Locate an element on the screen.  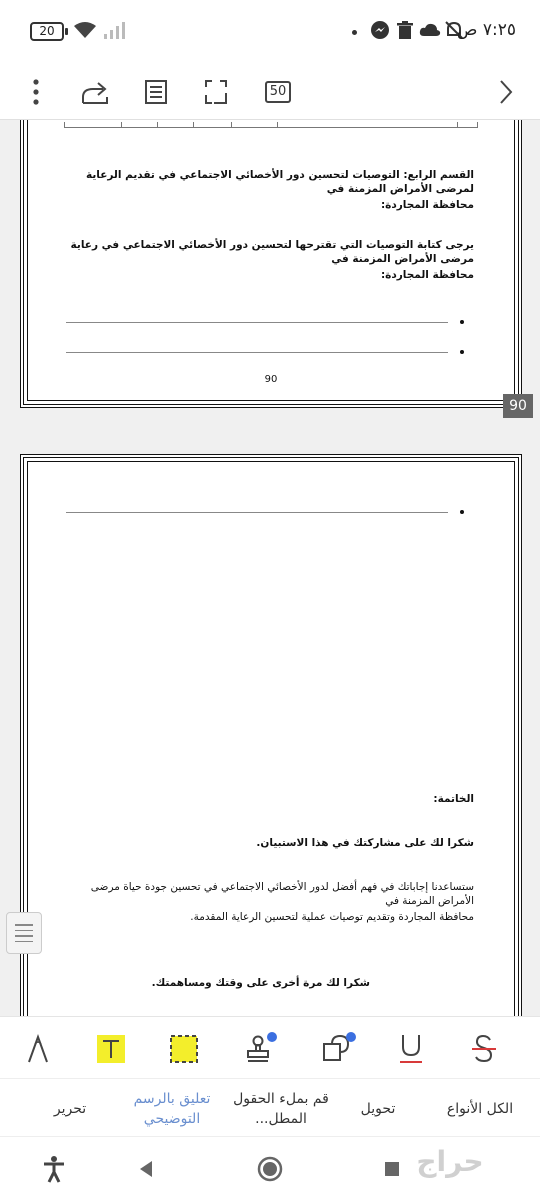
trash-icon is located at coordinates (405, 30).